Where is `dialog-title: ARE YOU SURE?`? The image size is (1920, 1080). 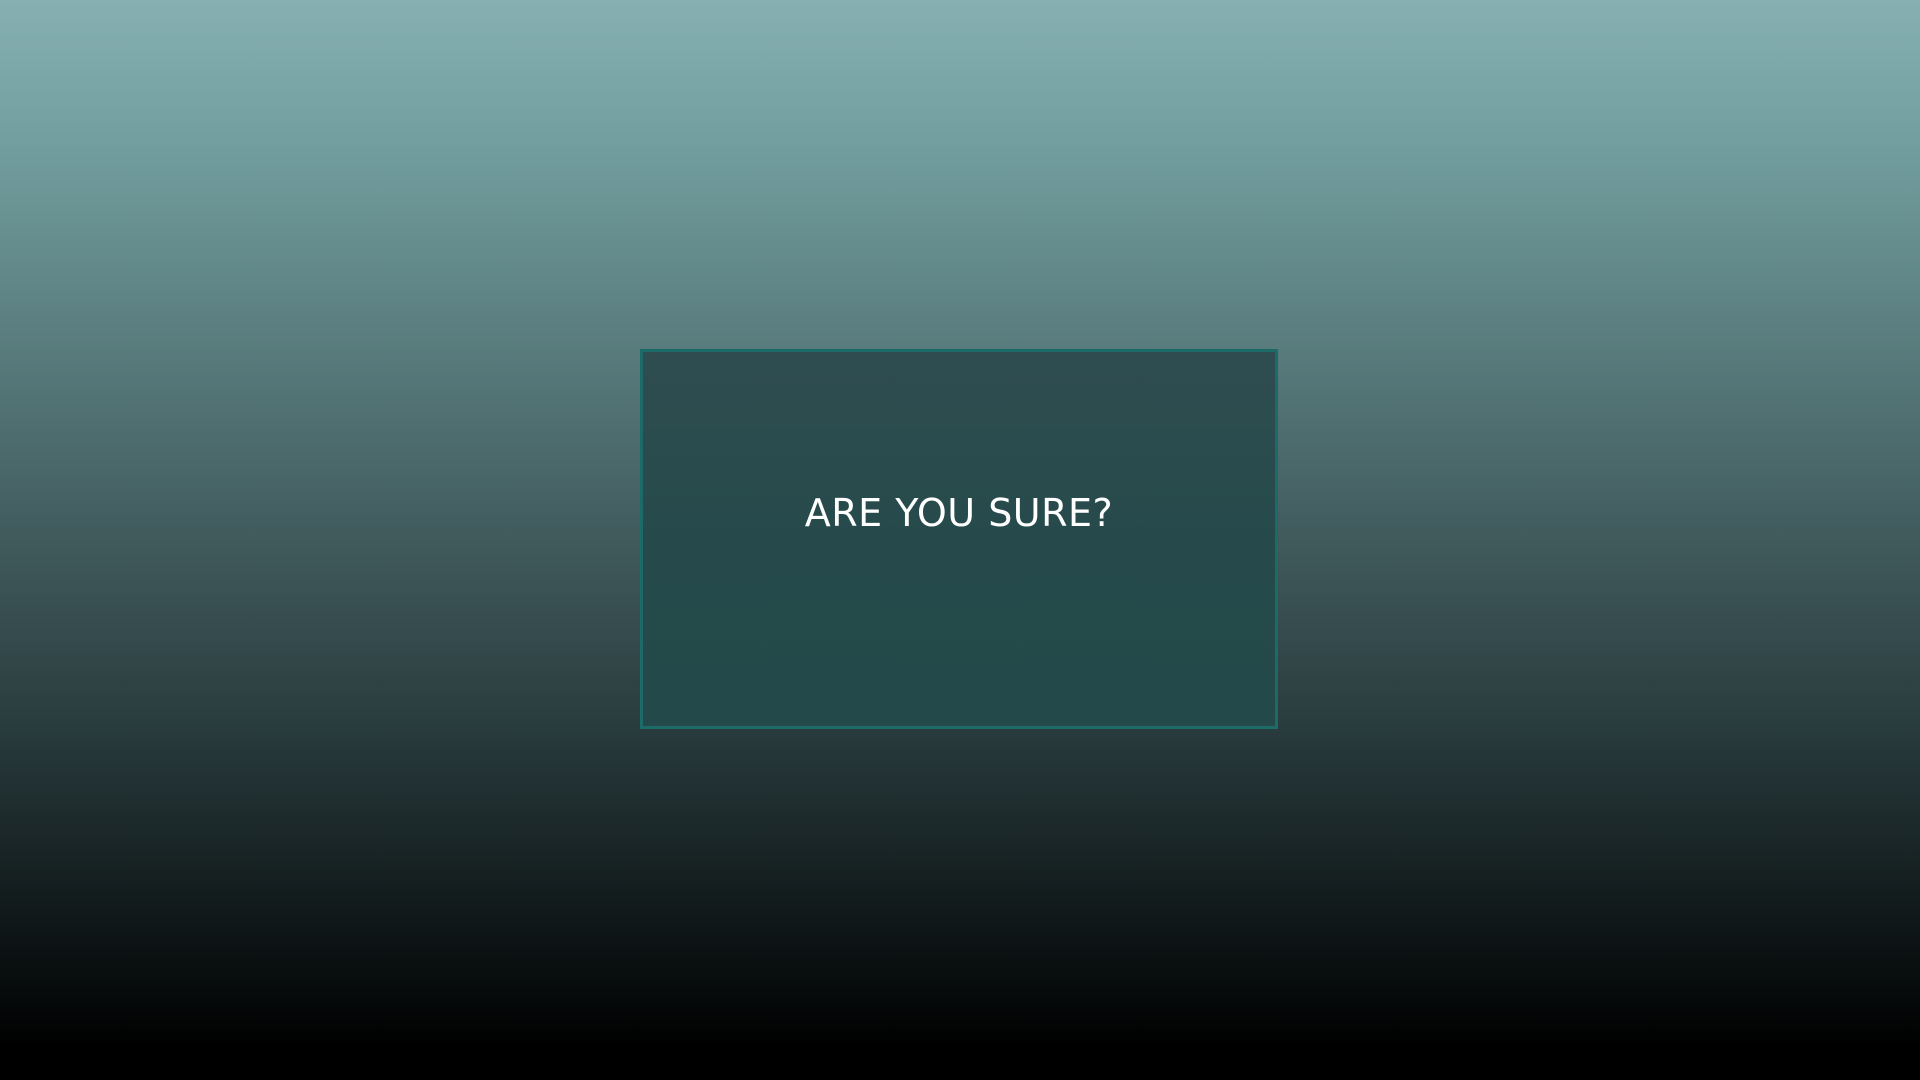 dialog-title: ARE YOU SURE? is located at coordinates (959, 513).